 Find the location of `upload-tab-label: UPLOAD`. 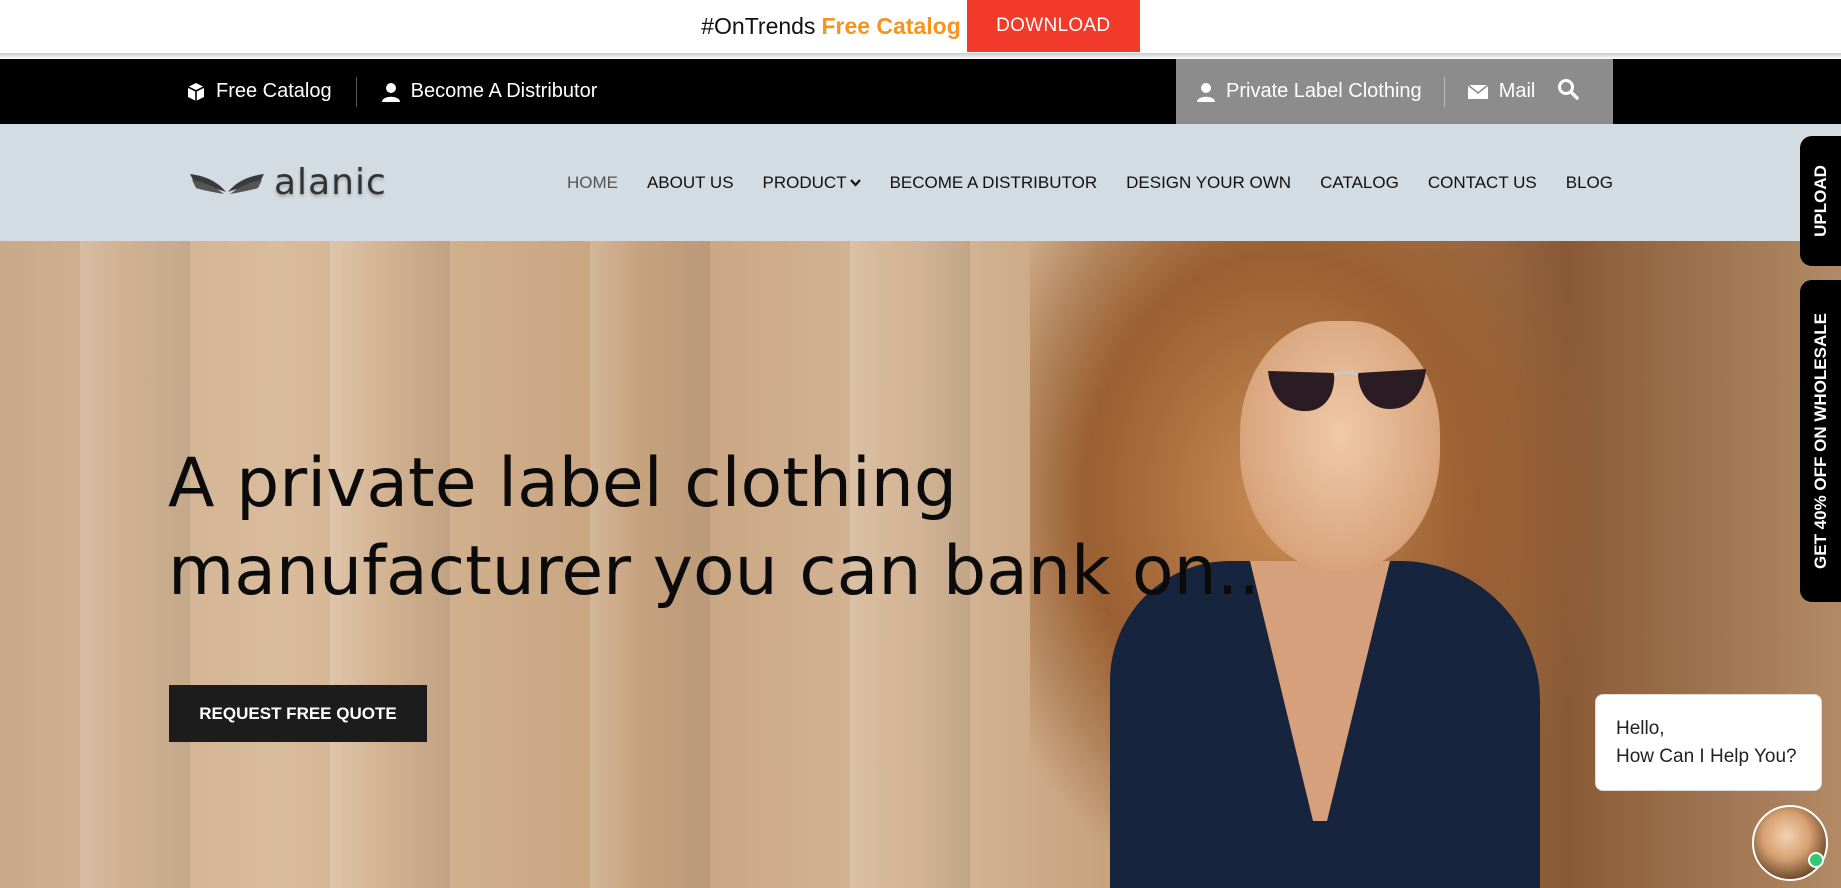

upload-tab-label: UPLOAD is located at coordinates (1820, 201).